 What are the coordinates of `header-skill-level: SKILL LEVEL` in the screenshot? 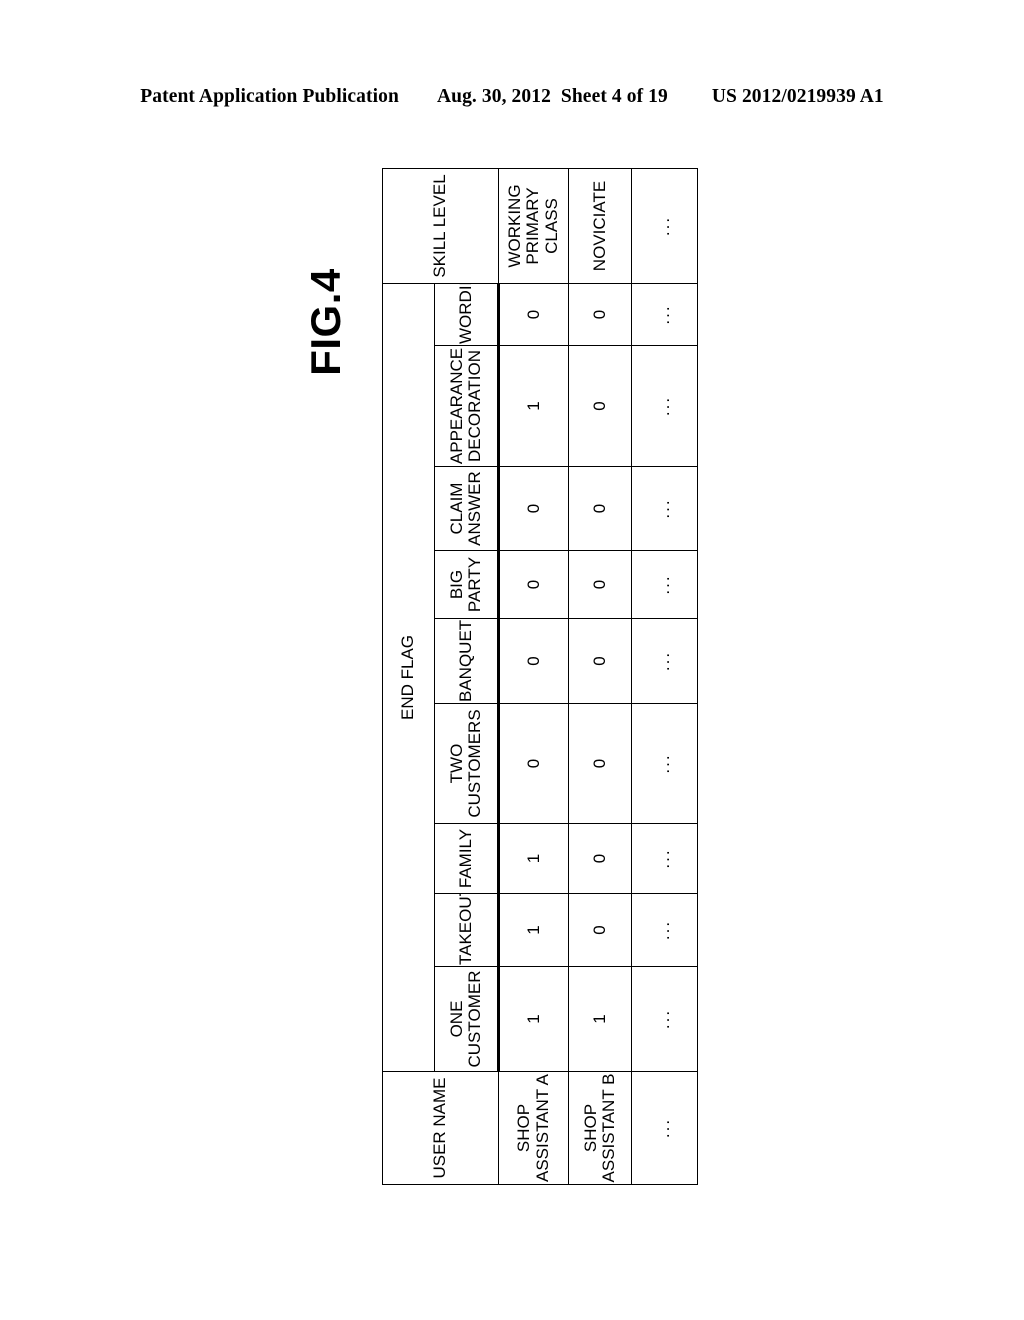 It's located at (440, 226).